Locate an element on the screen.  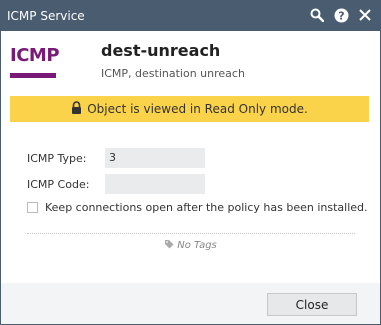
title-bar-icons: ? is located at coordinates (341, 15).